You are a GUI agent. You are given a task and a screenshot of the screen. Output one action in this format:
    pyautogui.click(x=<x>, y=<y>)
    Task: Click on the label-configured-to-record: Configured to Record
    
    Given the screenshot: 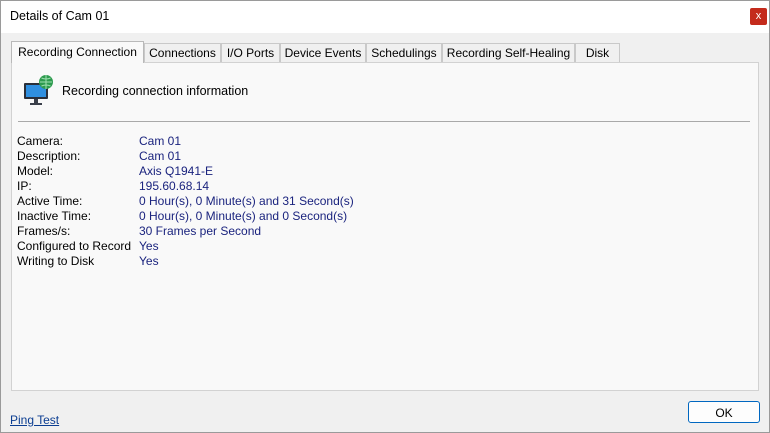 What is the action you would take?
    pyautogui.click(x=74, y=246)
    